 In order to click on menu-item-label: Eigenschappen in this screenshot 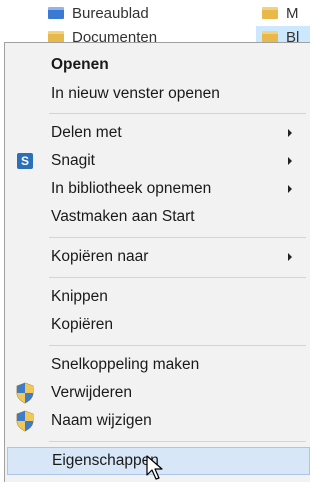, I will do `click(105, 460)`.